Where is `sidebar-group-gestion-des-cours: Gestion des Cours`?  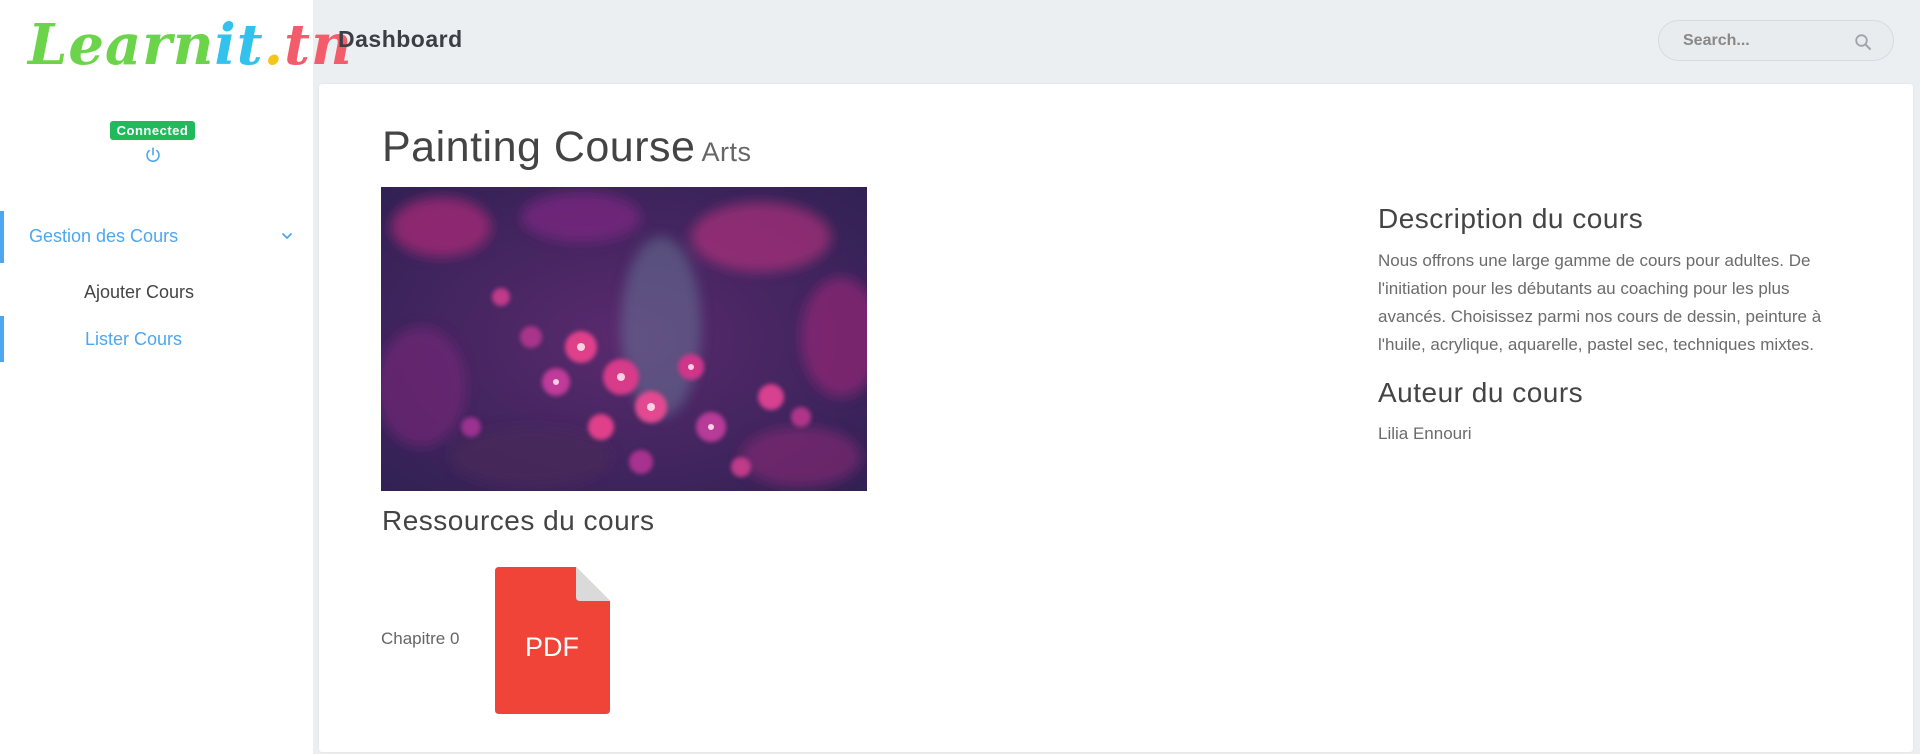 sidebar-group-gestion-des-cours: Gestion des Cours is located at coordinates (156, 237).